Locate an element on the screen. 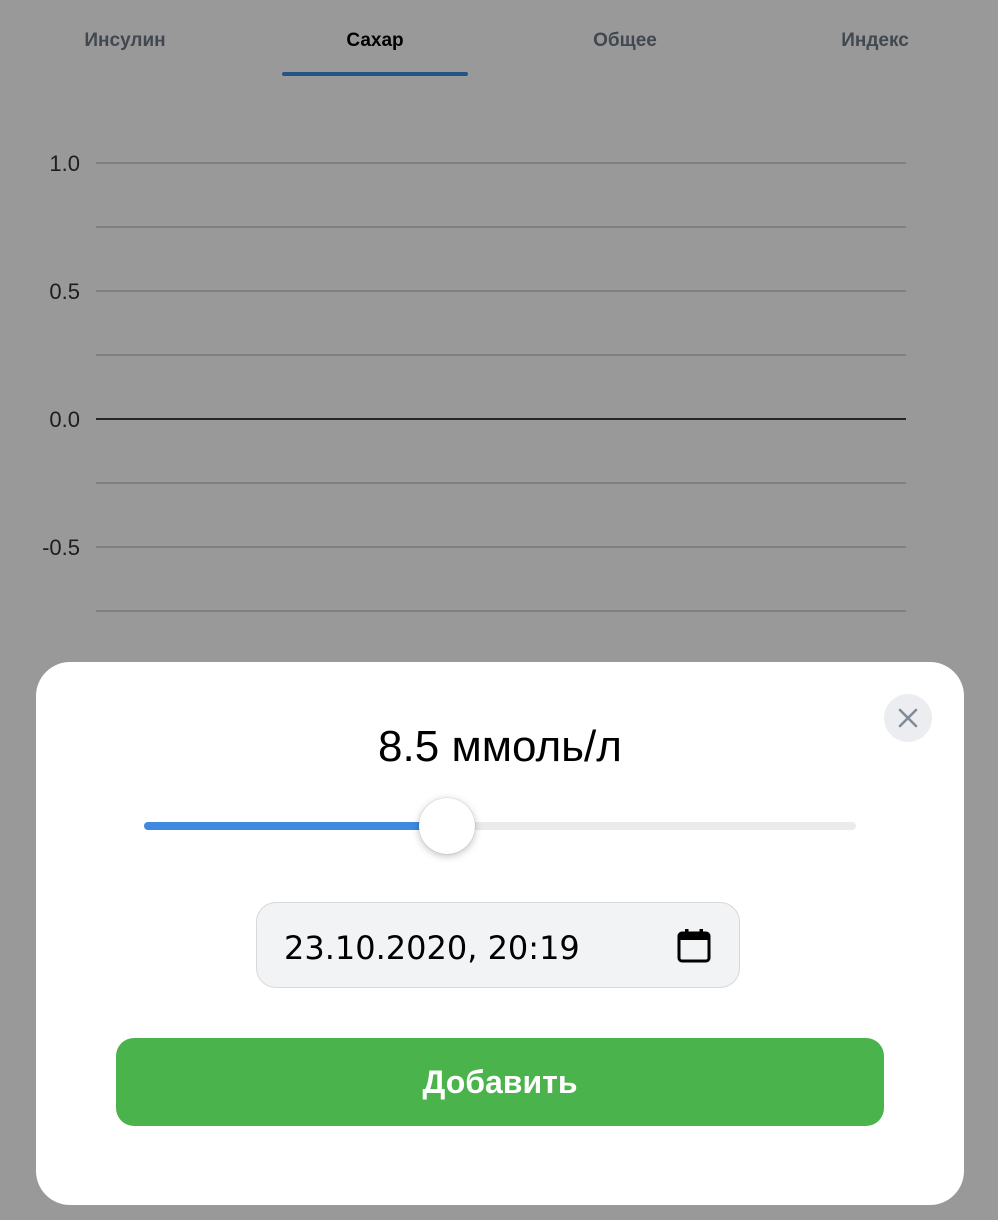 This screenshot has width=998, height=1220. slider-thumb is located at coordinates (446, 826).